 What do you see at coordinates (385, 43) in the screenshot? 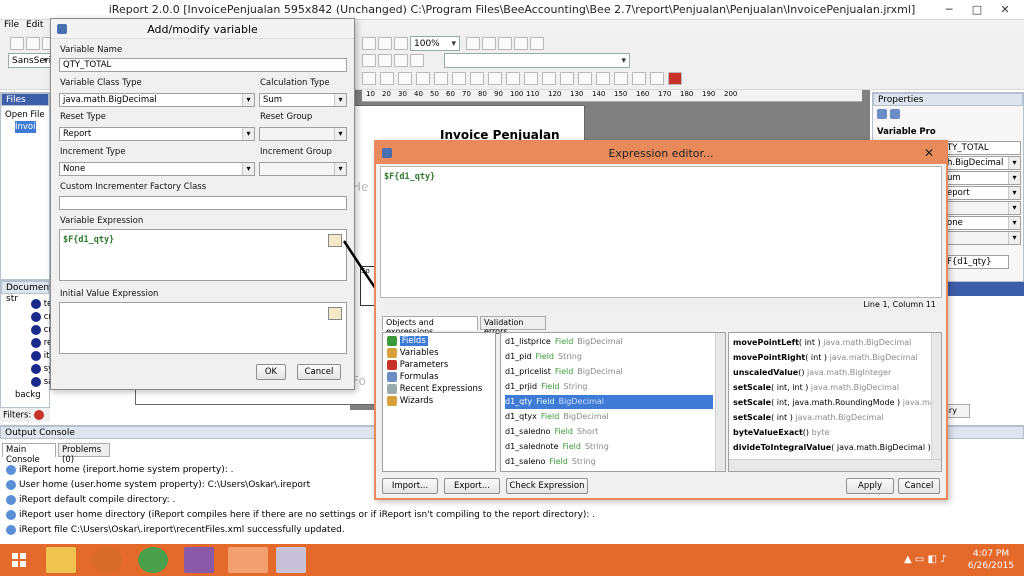
I see `paste-icon` at bounding box center [385, 43].